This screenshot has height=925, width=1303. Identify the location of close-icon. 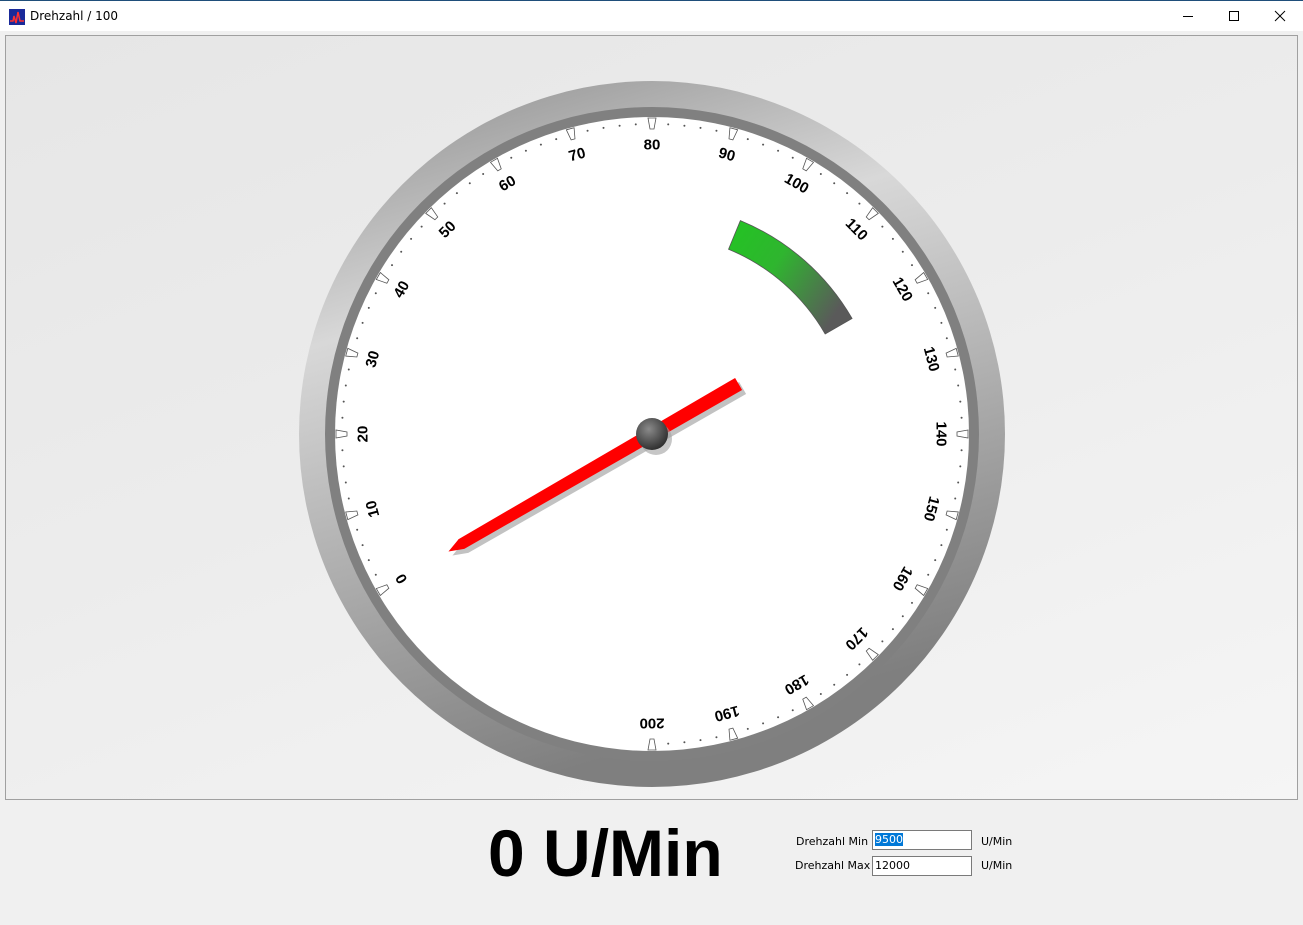
(1280, 16).